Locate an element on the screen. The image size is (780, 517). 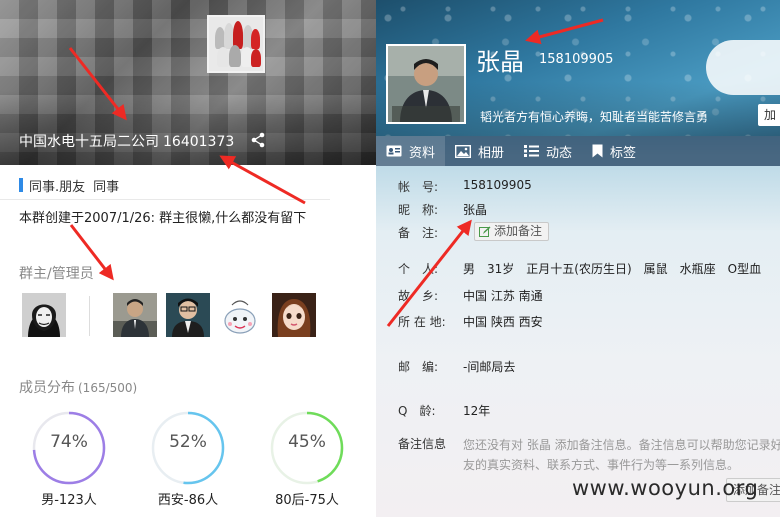
remark-info-label: 备注信息 is located at coordinates (422, 444).